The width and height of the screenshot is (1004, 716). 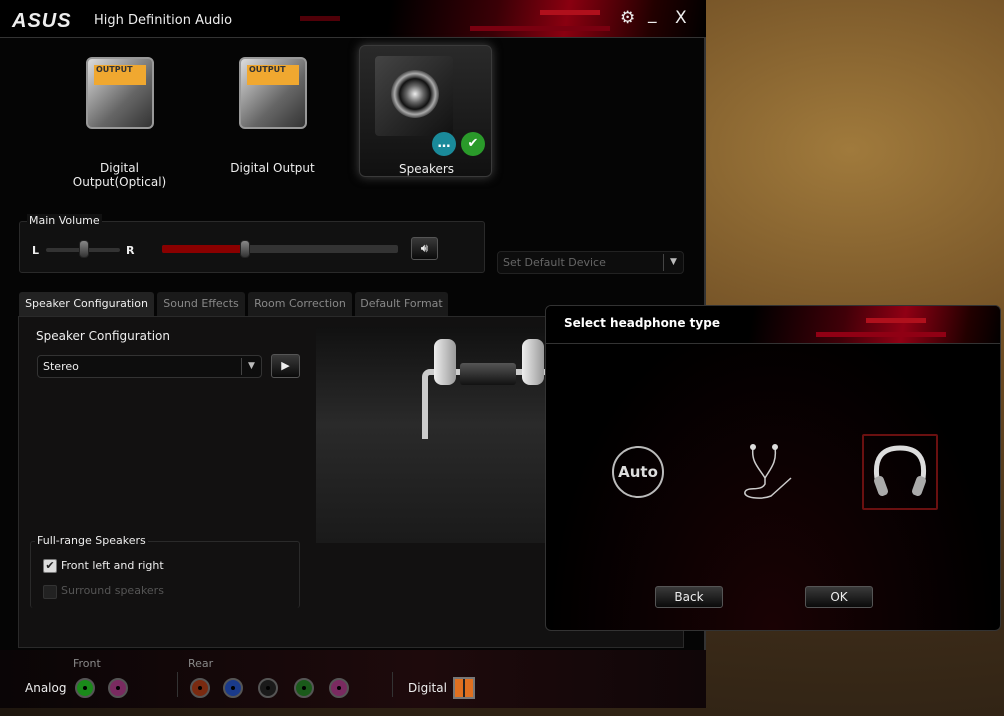 I want to click on title-bar: ASUS High Definition Audio ⚙ _ X, so click(x=353, y=19).